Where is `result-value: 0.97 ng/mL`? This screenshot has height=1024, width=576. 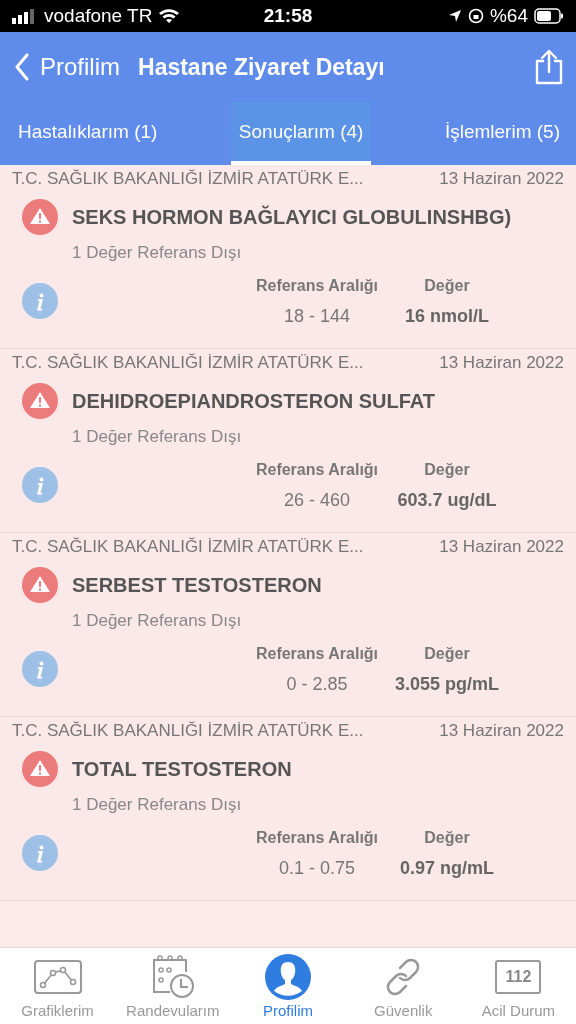 result-value: 0.97 ng/mL is located at coordinates (447, 868).